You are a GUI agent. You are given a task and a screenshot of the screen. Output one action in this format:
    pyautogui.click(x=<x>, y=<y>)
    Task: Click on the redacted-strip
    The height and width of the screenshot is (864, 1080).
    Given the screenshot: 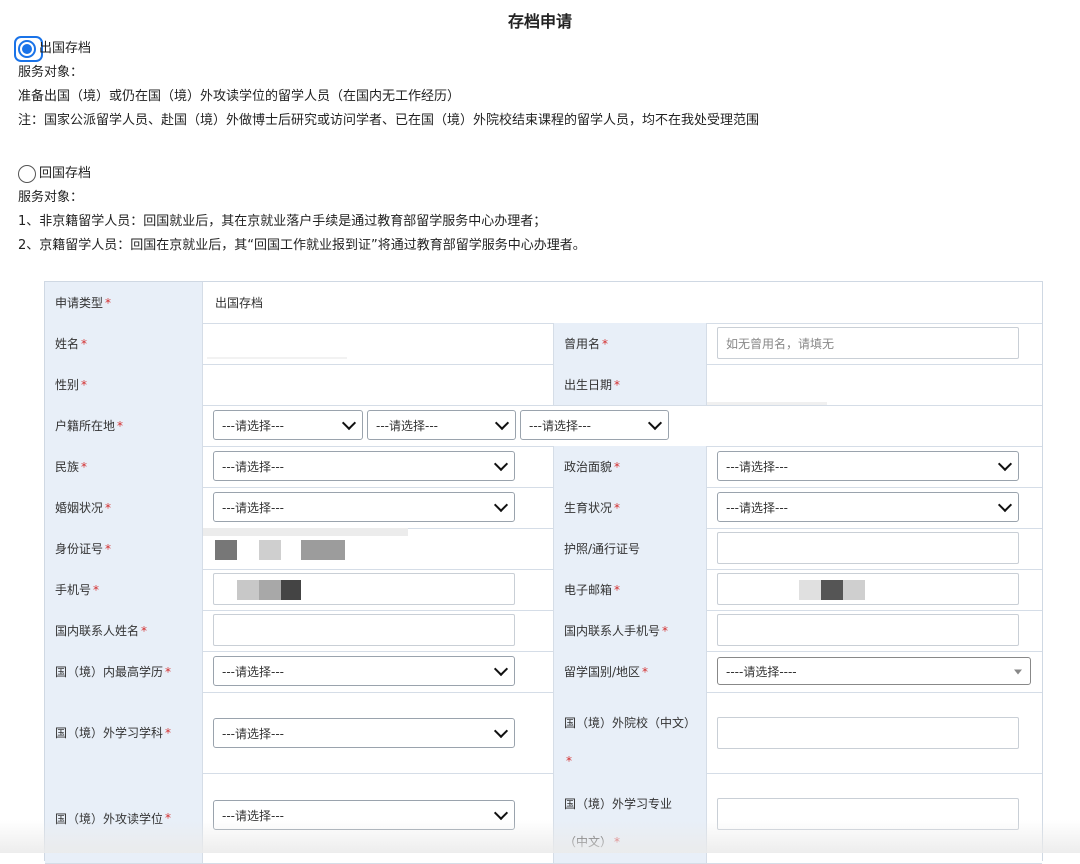 What is the action you would take?
    pyautogui.click(x=305, y=532)
    